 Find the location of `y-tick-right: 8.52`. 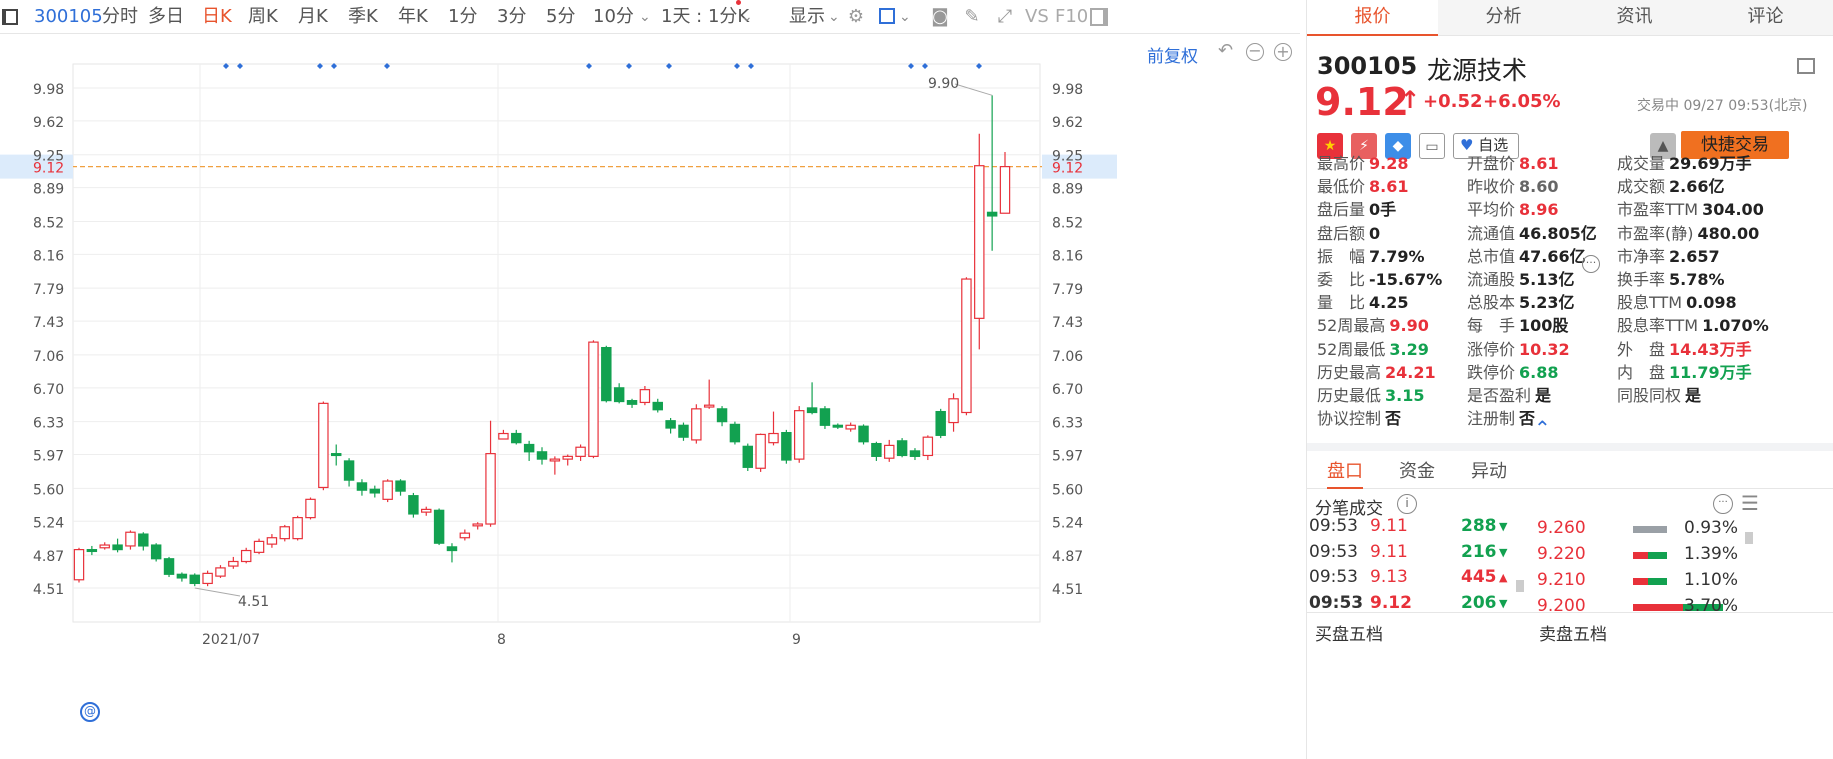

y-tick-right: 8.52 is located at coordinates (1067, 223).